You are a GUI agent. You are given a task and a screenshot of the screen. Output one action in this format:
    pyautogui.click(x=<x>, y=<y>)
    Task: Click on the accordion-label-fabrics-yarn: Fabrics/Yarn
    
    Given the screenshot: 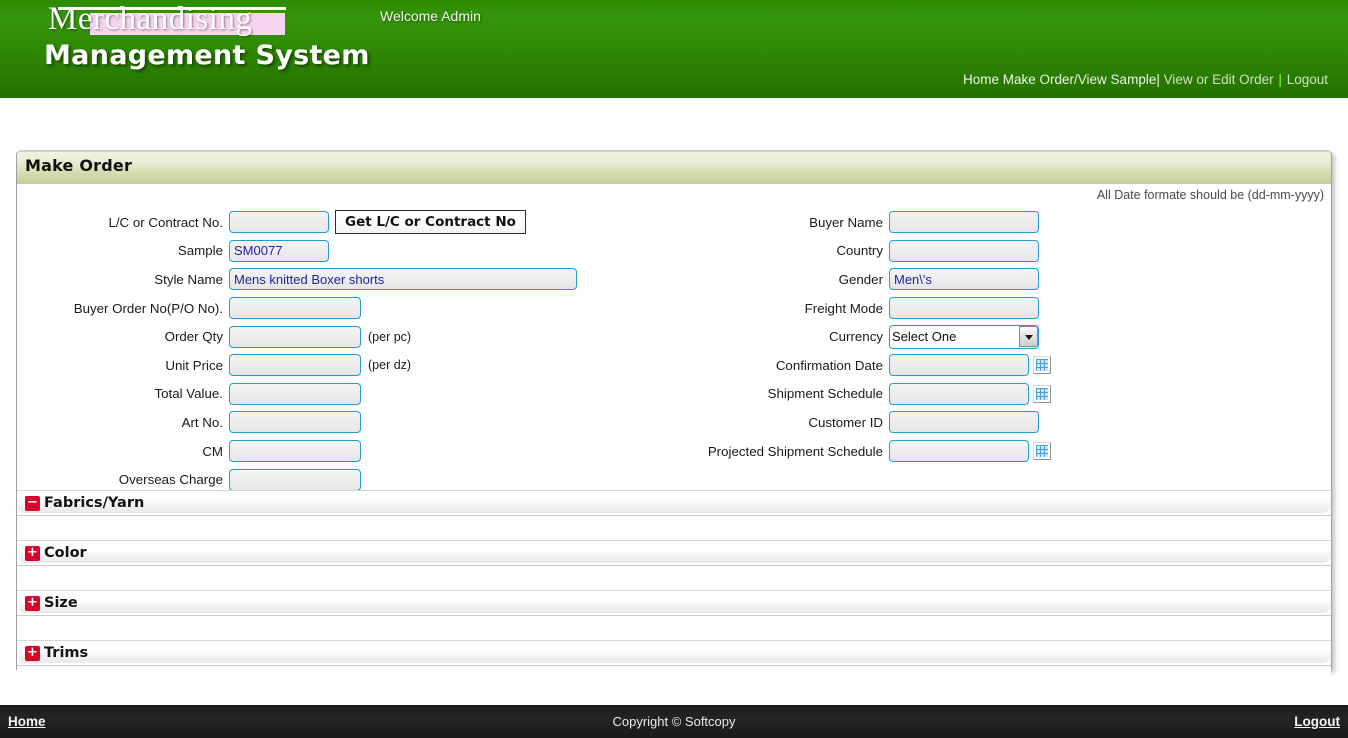 What is the action you would take?
    pyautogui.click(x=94, y=503)
    